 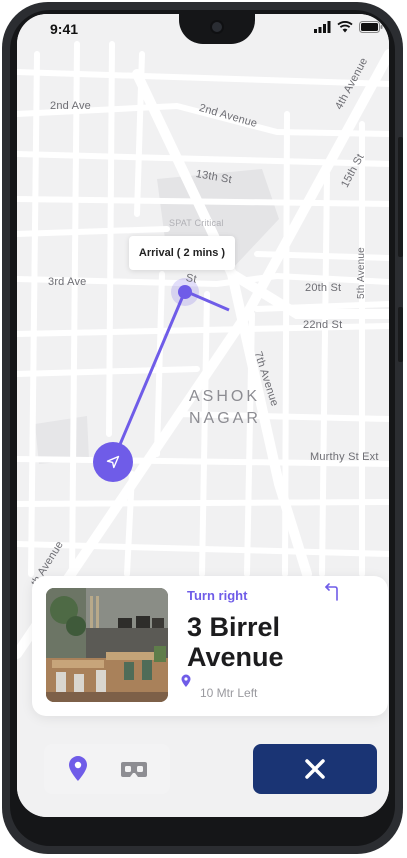 What do you see at coordinates (64, 29) in the screenshot?
I see `status-time: 9:41` at bounding box center [64, 29].